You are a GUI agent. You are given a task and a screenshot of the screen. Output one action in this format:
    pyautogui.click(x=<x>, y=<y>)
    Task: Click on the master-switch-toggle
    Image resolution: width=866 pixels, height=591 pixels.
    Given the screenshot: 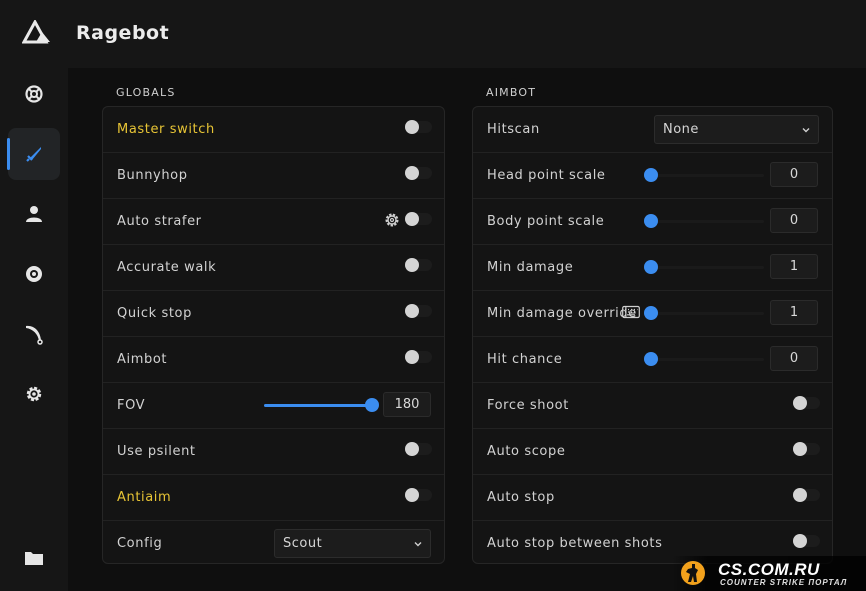 What is the action you would take?
    pyautogui.click(x=418, y=127)
    